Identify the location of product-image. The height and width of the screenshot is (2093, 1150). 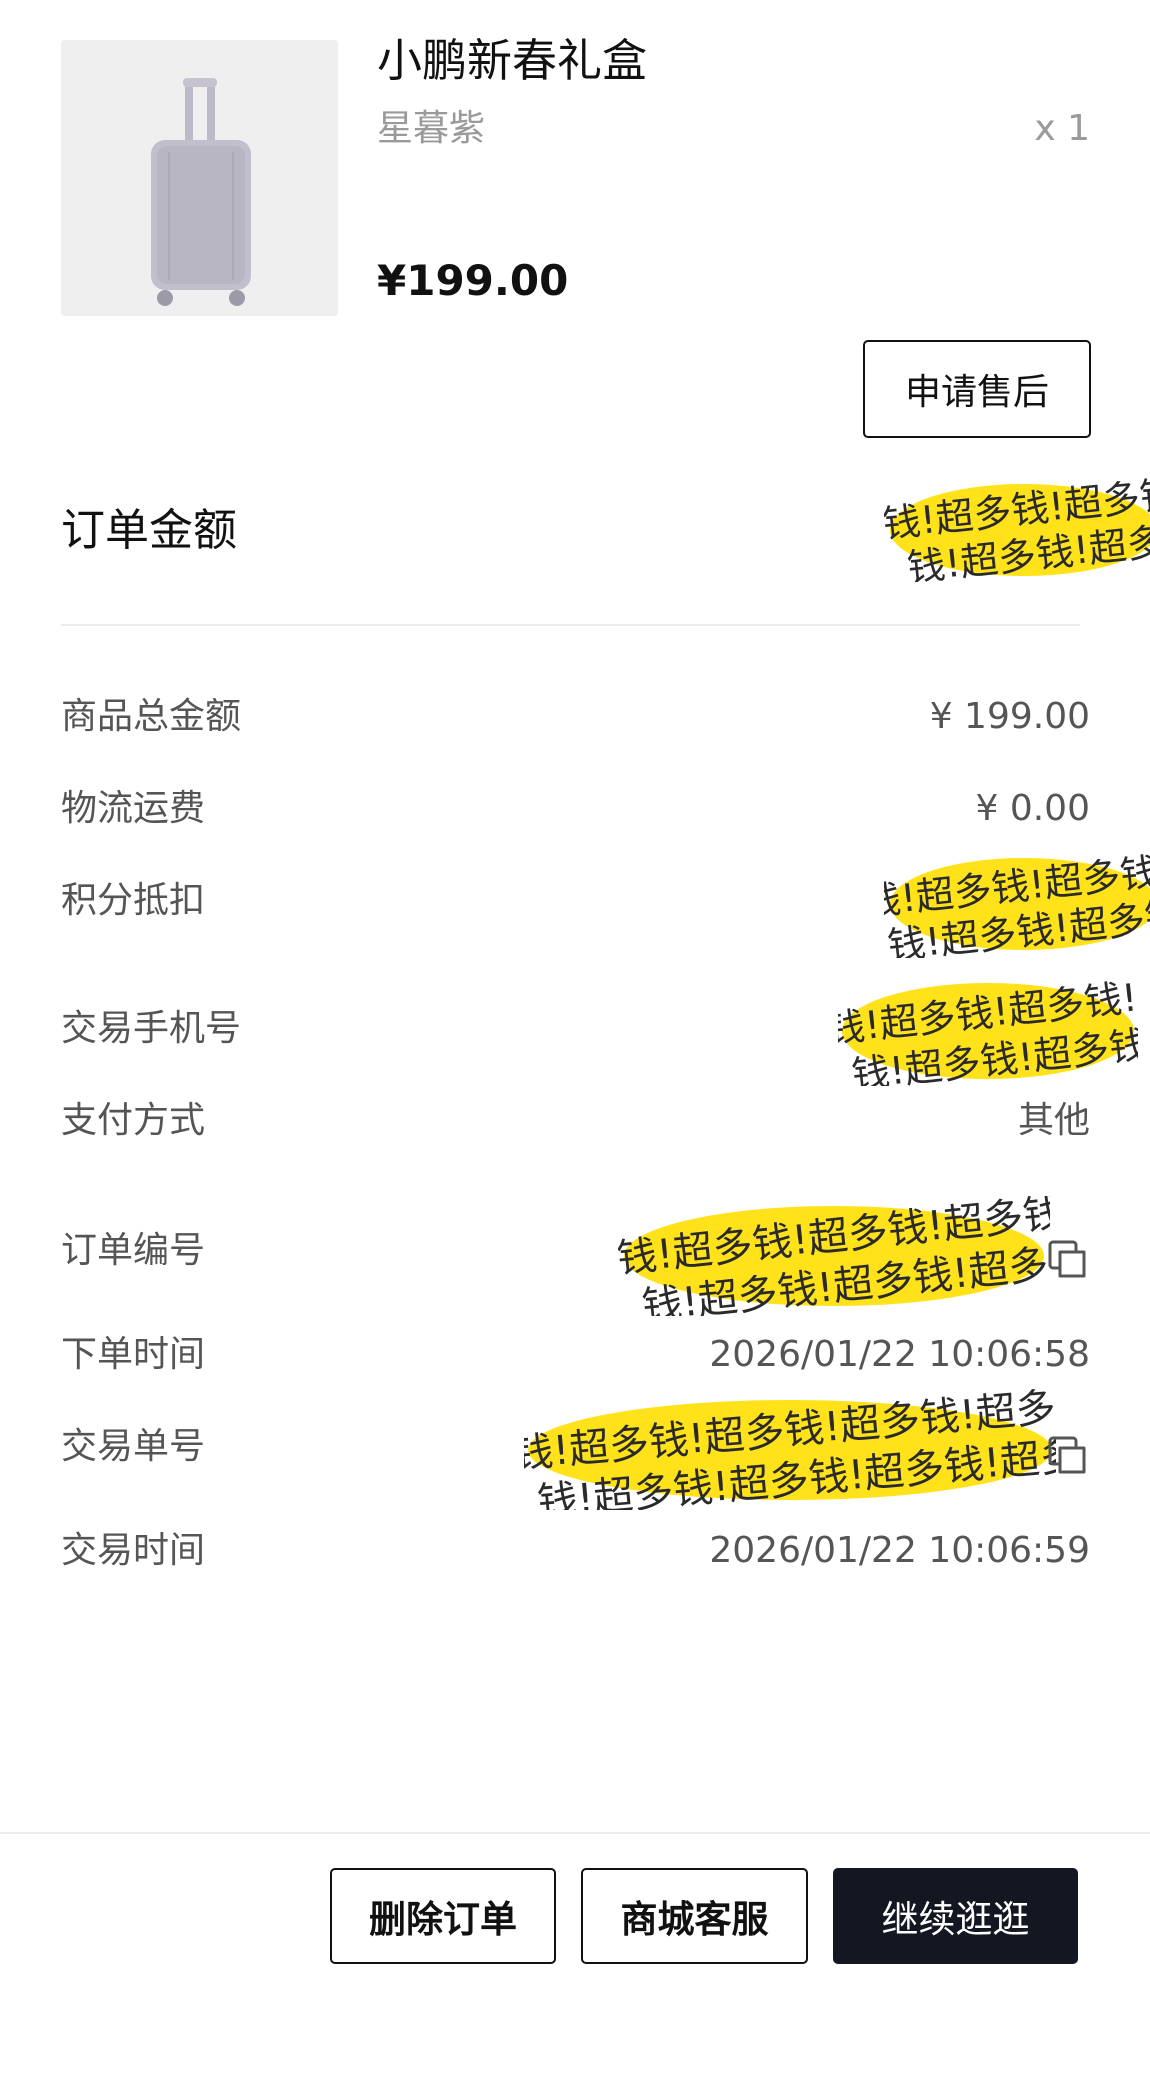
(199, 178).